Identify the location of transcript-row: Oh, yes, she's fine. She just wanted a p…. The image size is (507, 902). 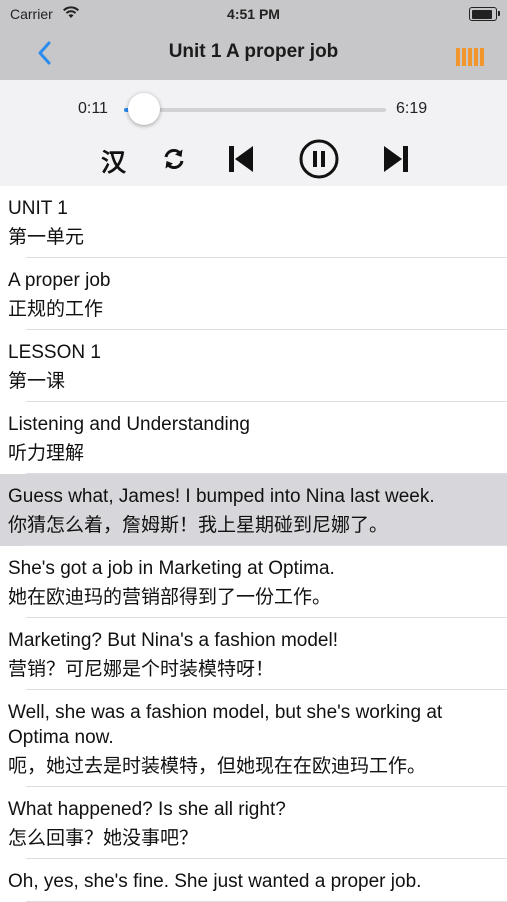
(253, 880).